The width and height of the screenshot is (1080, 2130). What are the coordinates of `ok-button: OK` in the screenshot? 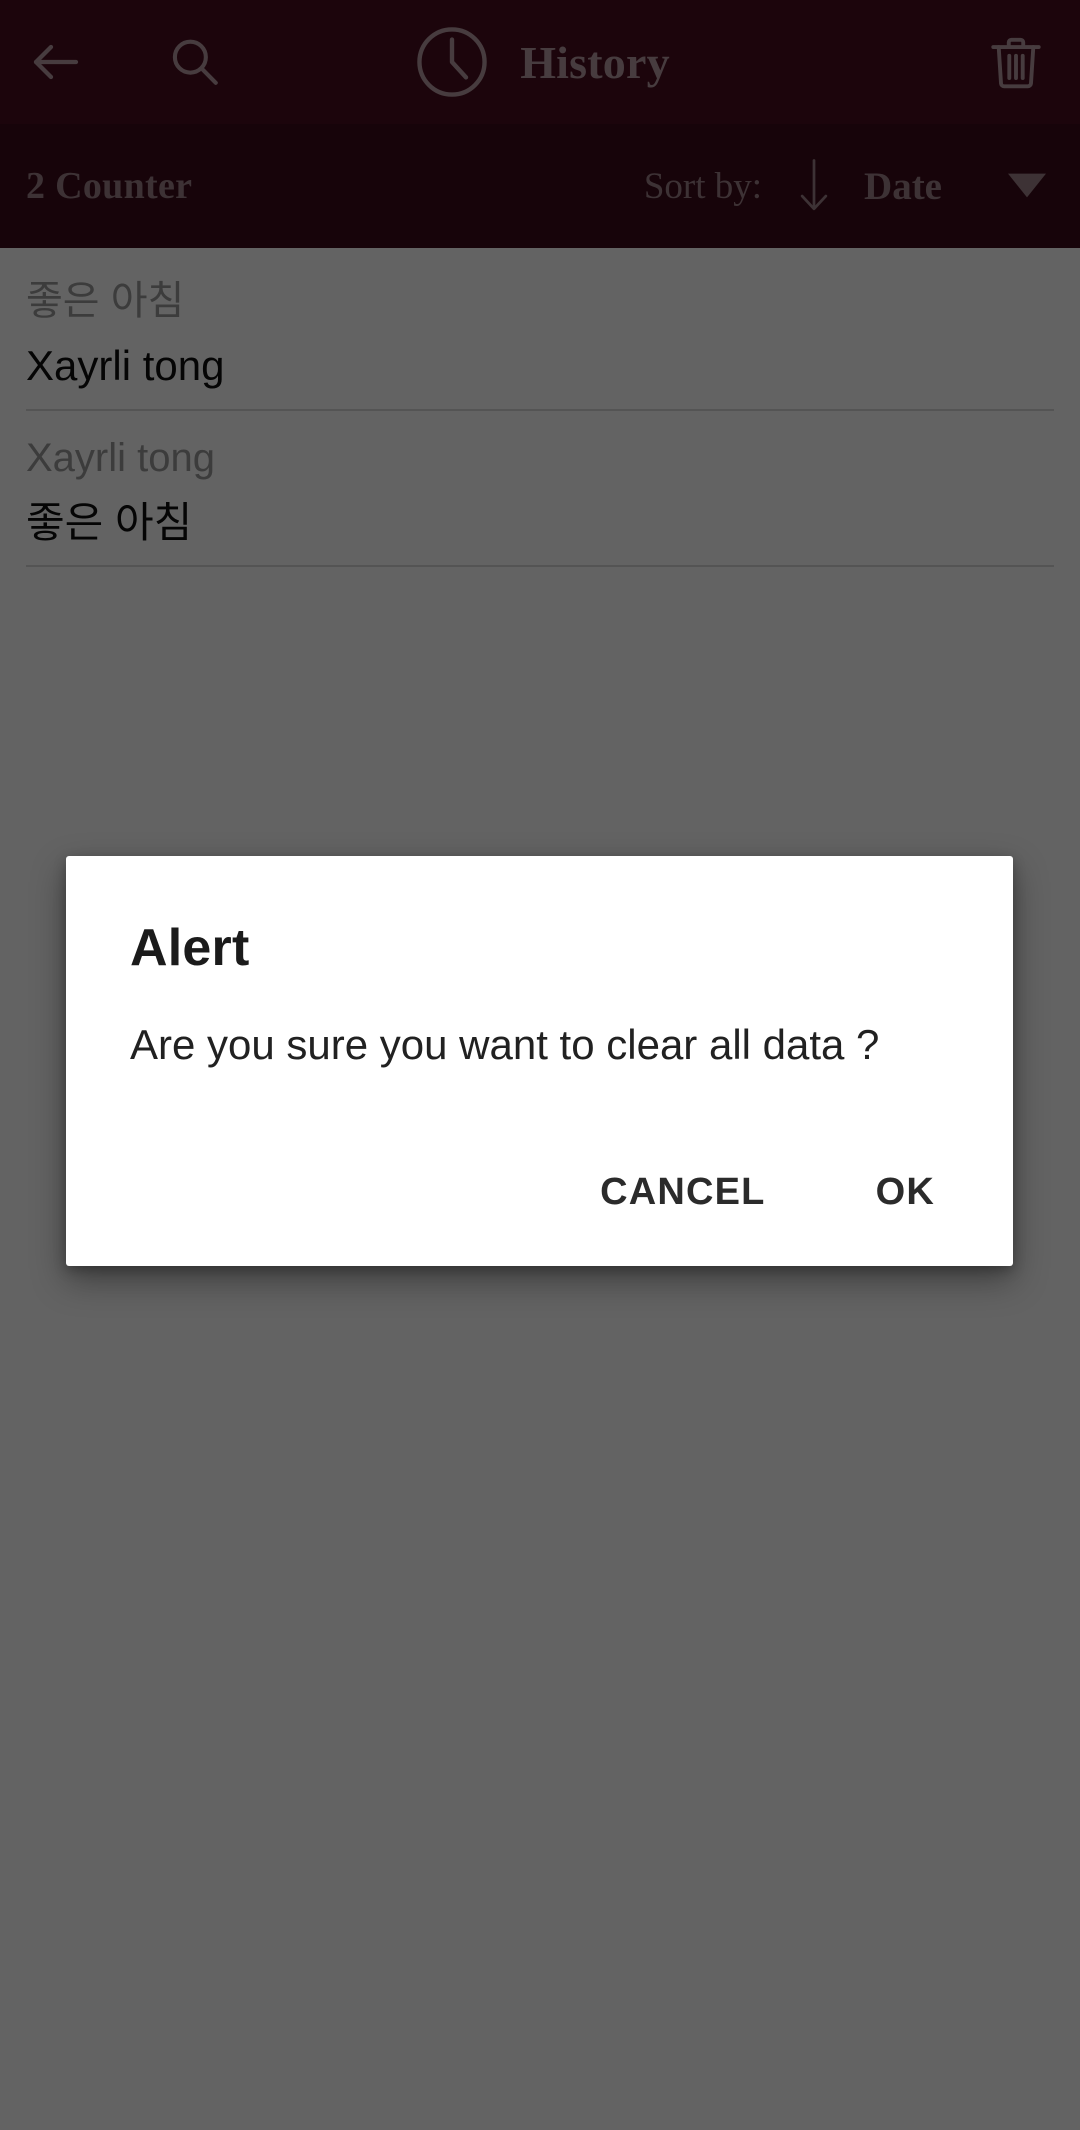 It's located at (905, 1192).